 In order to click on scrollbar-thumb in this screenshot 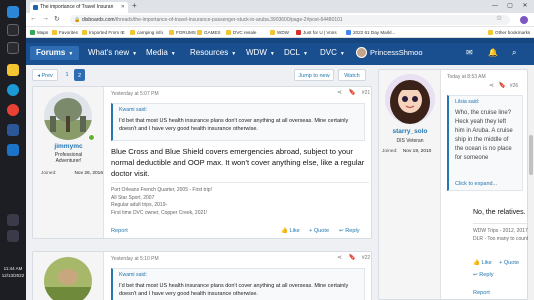, I will do `click(531, 155)`.